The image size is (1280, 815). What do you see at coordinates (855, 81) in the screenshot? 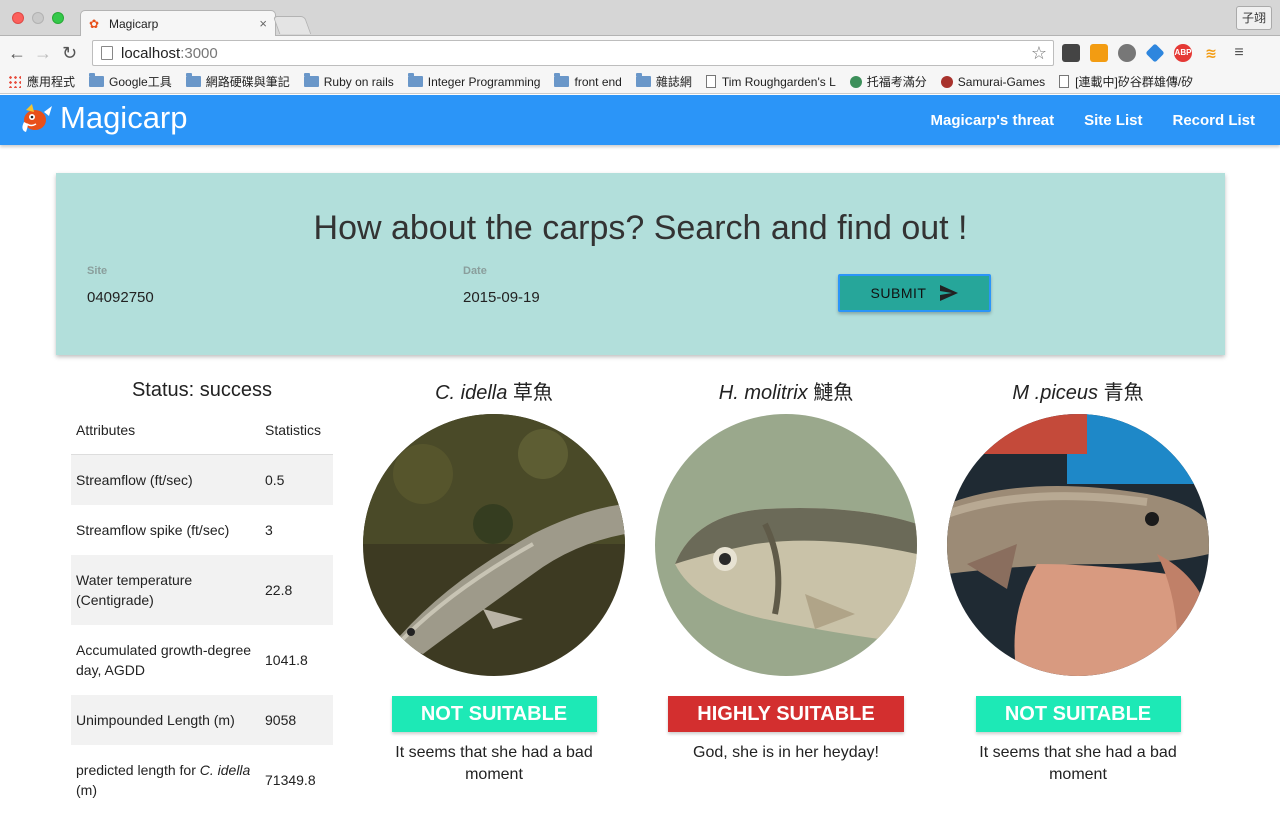
I see `pin-icon` at bounding box center [855, 81].